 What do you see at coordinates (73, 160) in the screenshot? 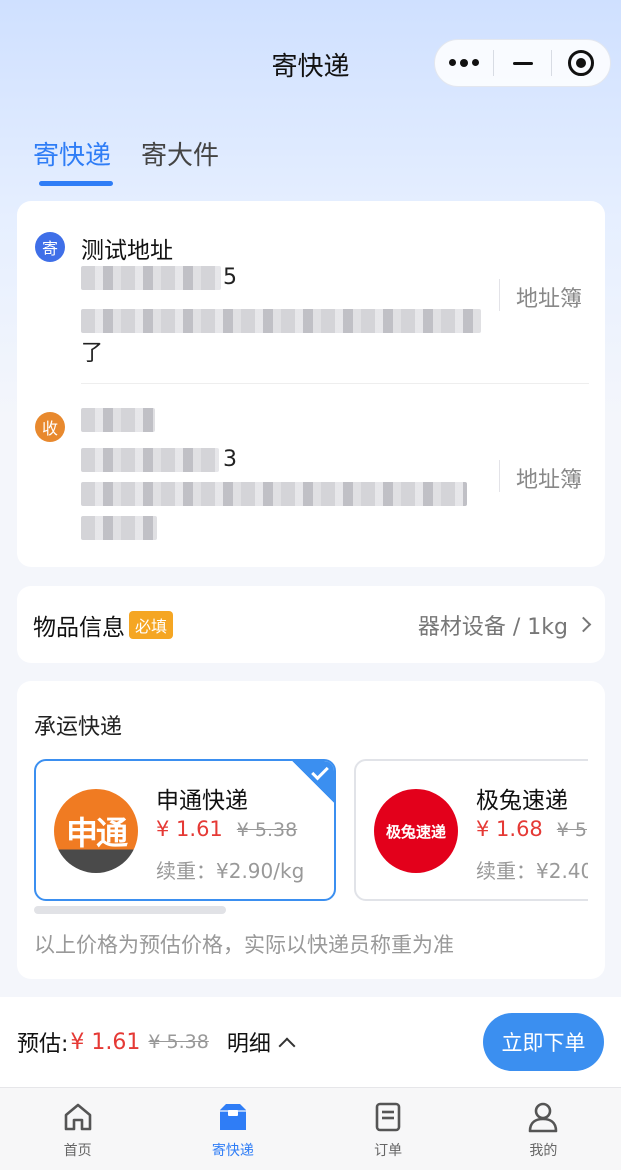
I see `tab-send-express: 寄快递` at bounding box center [73, 160].